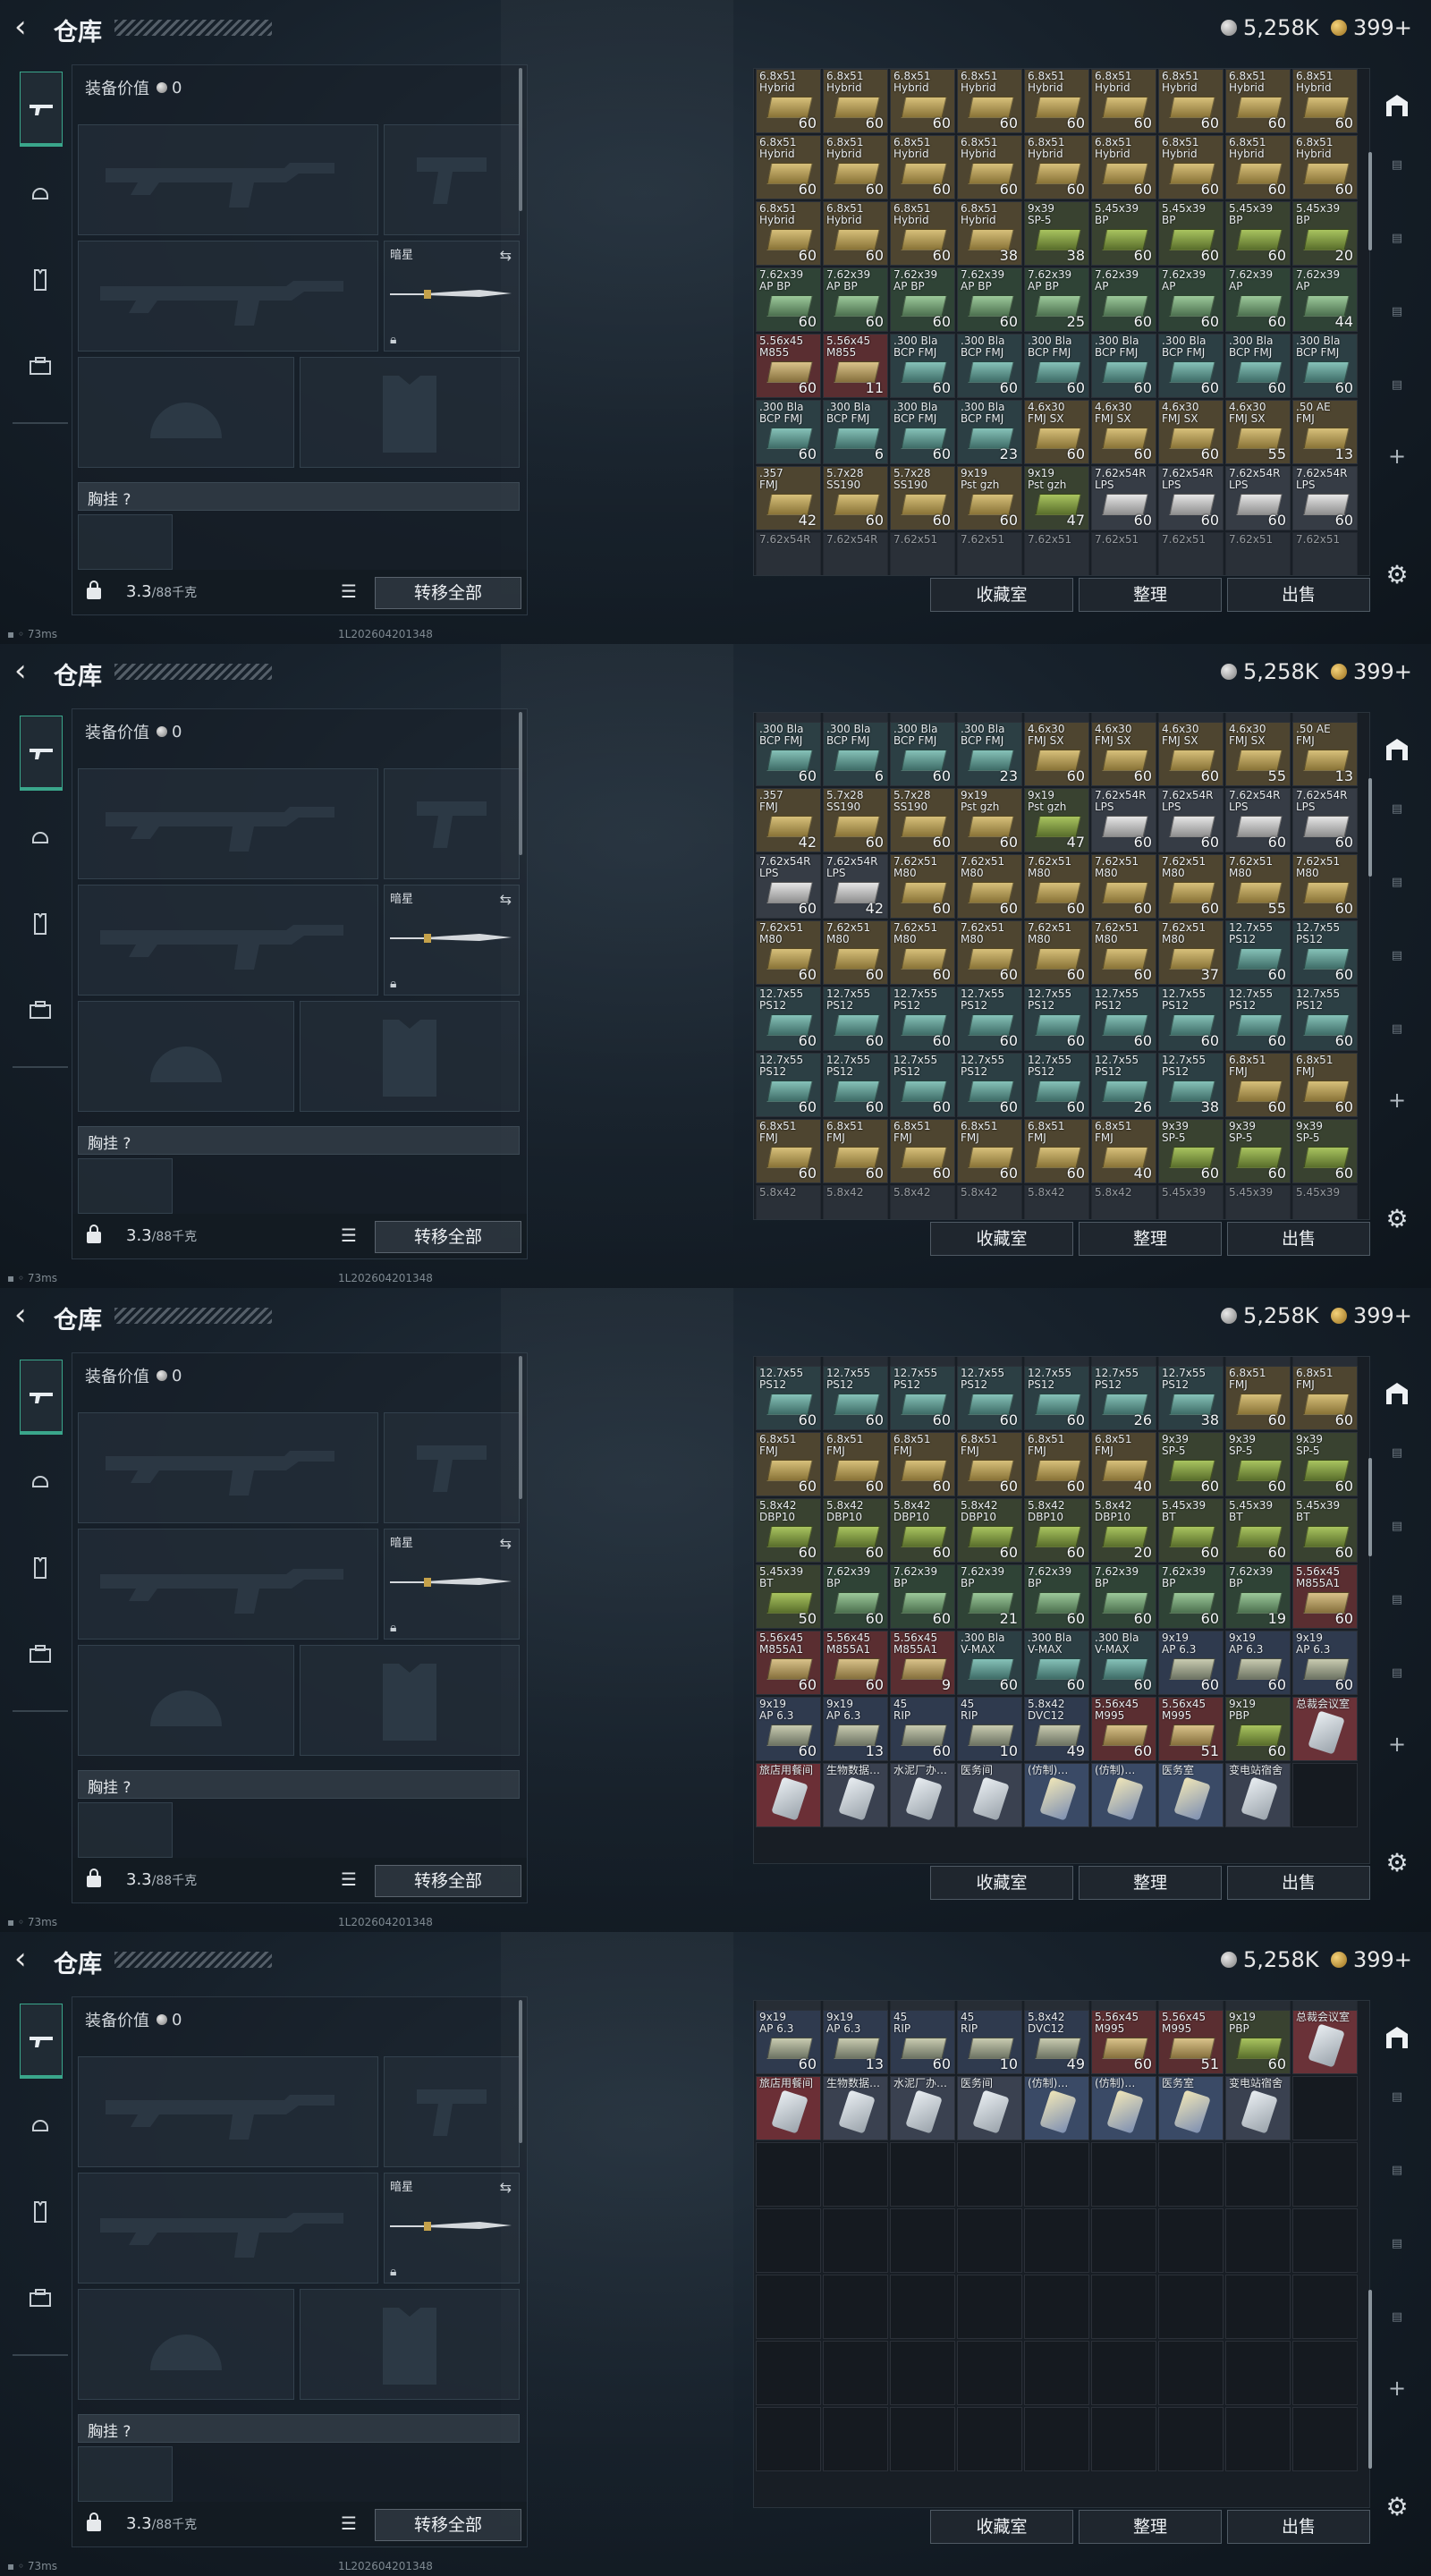  I want to click on stash-item: 9x39 SP-5 60, so click(1258, 1464).